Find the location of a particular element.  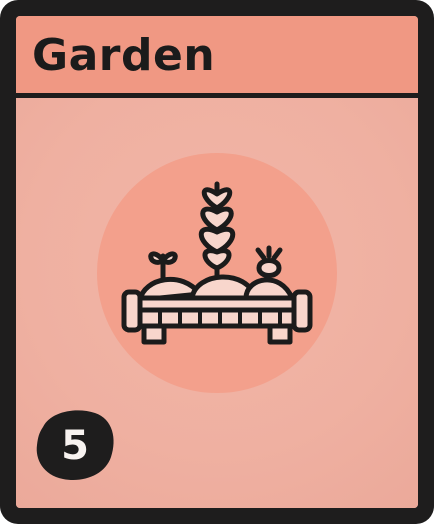

cost-value: 5 is located at coordinates (75, 446).